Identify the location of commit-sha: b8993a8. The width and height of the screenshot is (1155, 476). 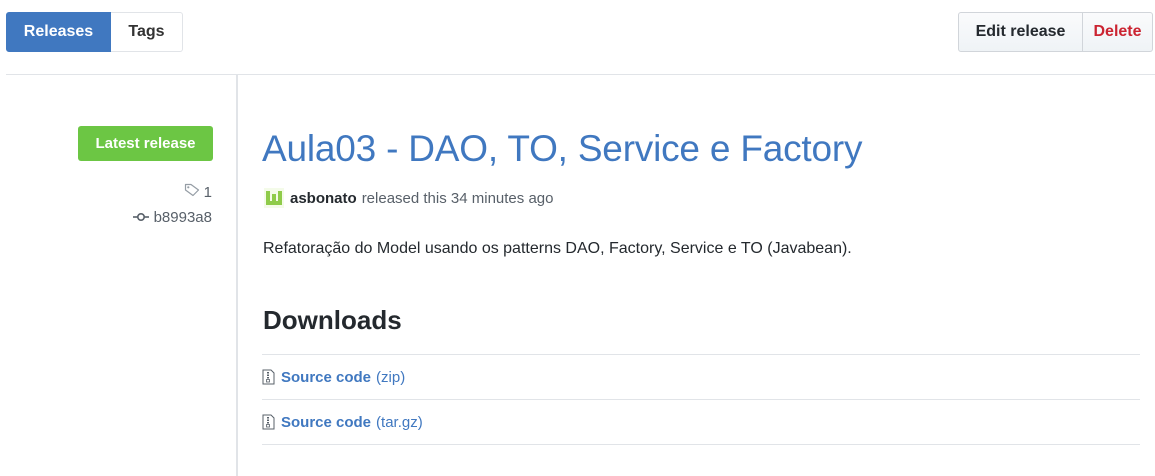
(182, 217).